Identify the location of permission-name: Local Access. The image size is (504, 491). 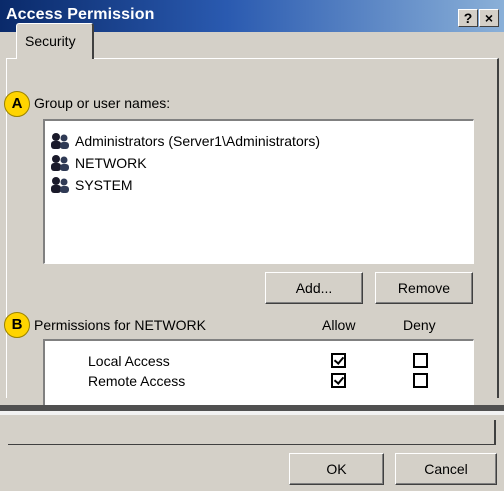
(129, 361).